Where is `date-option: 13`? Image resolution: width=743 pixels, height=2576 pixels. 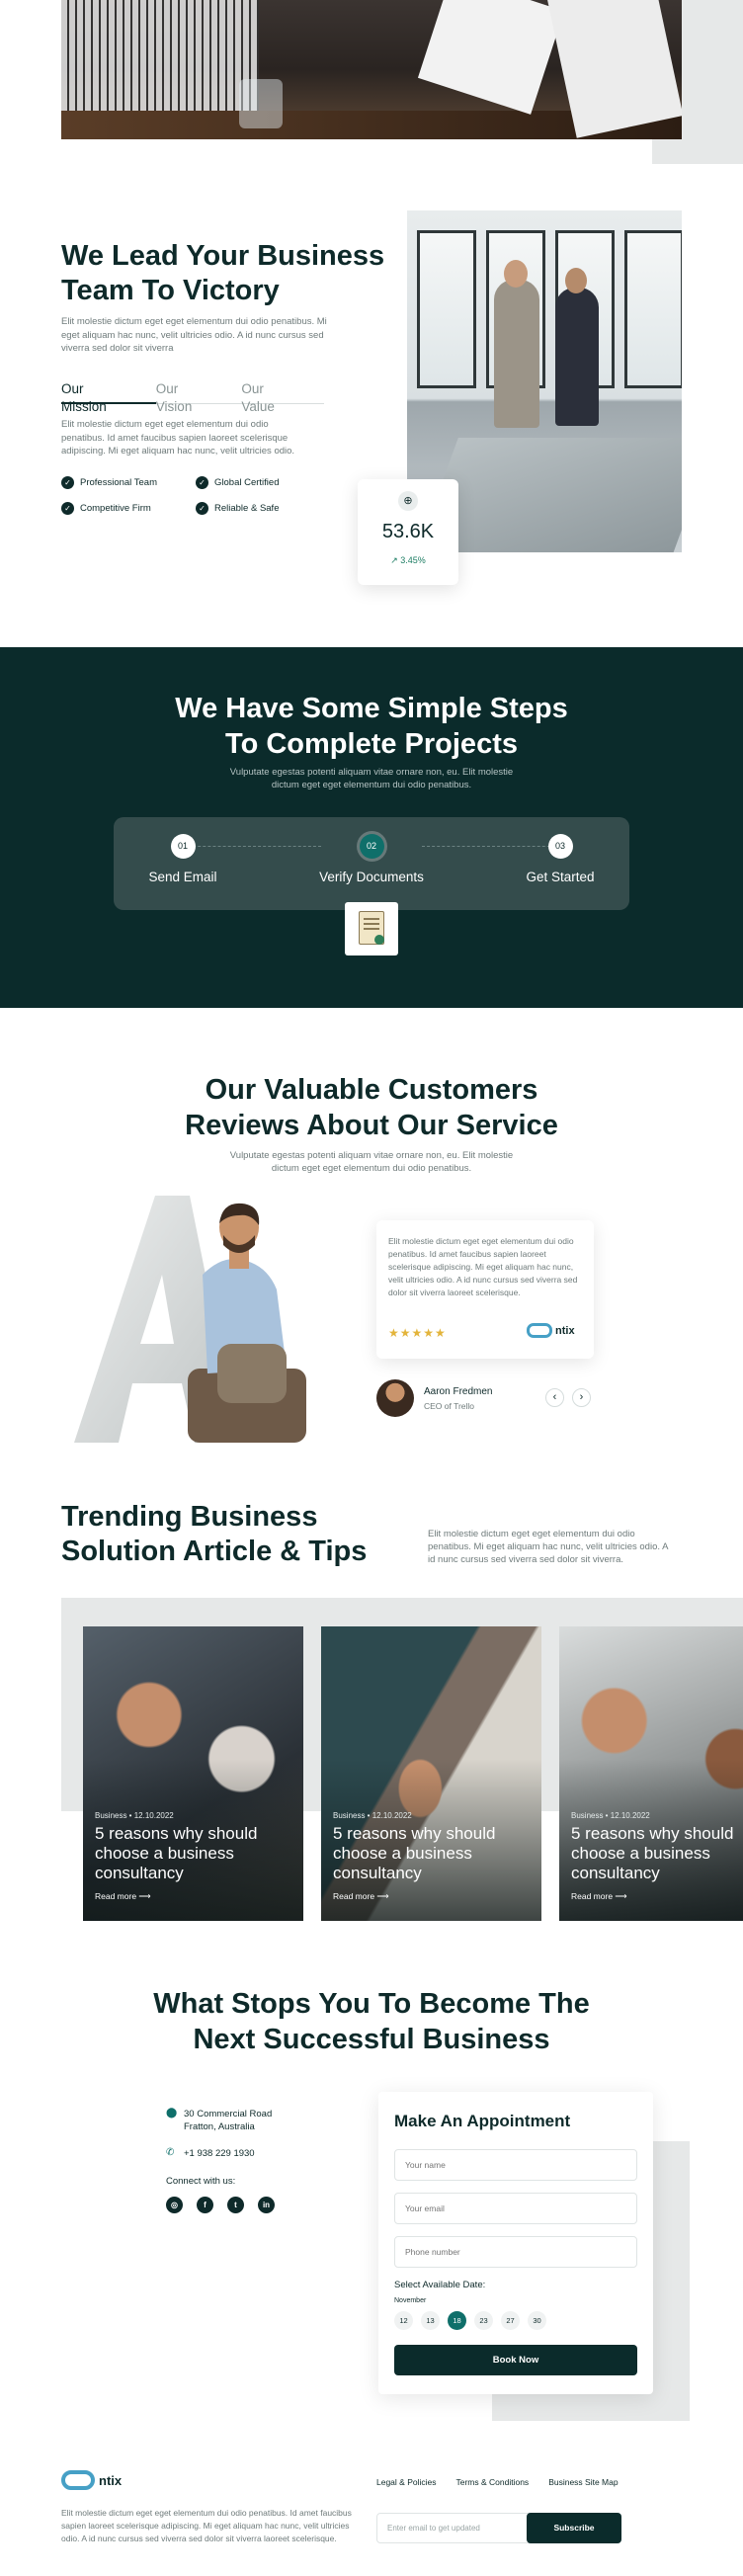
date-option: 13 is located at coordinates (430, 2320).